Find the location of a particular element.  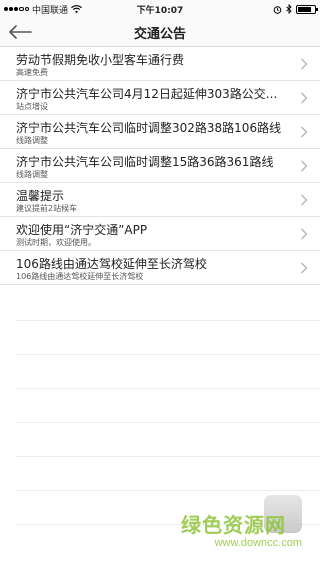

status-right is located at coordinates (296, 9).